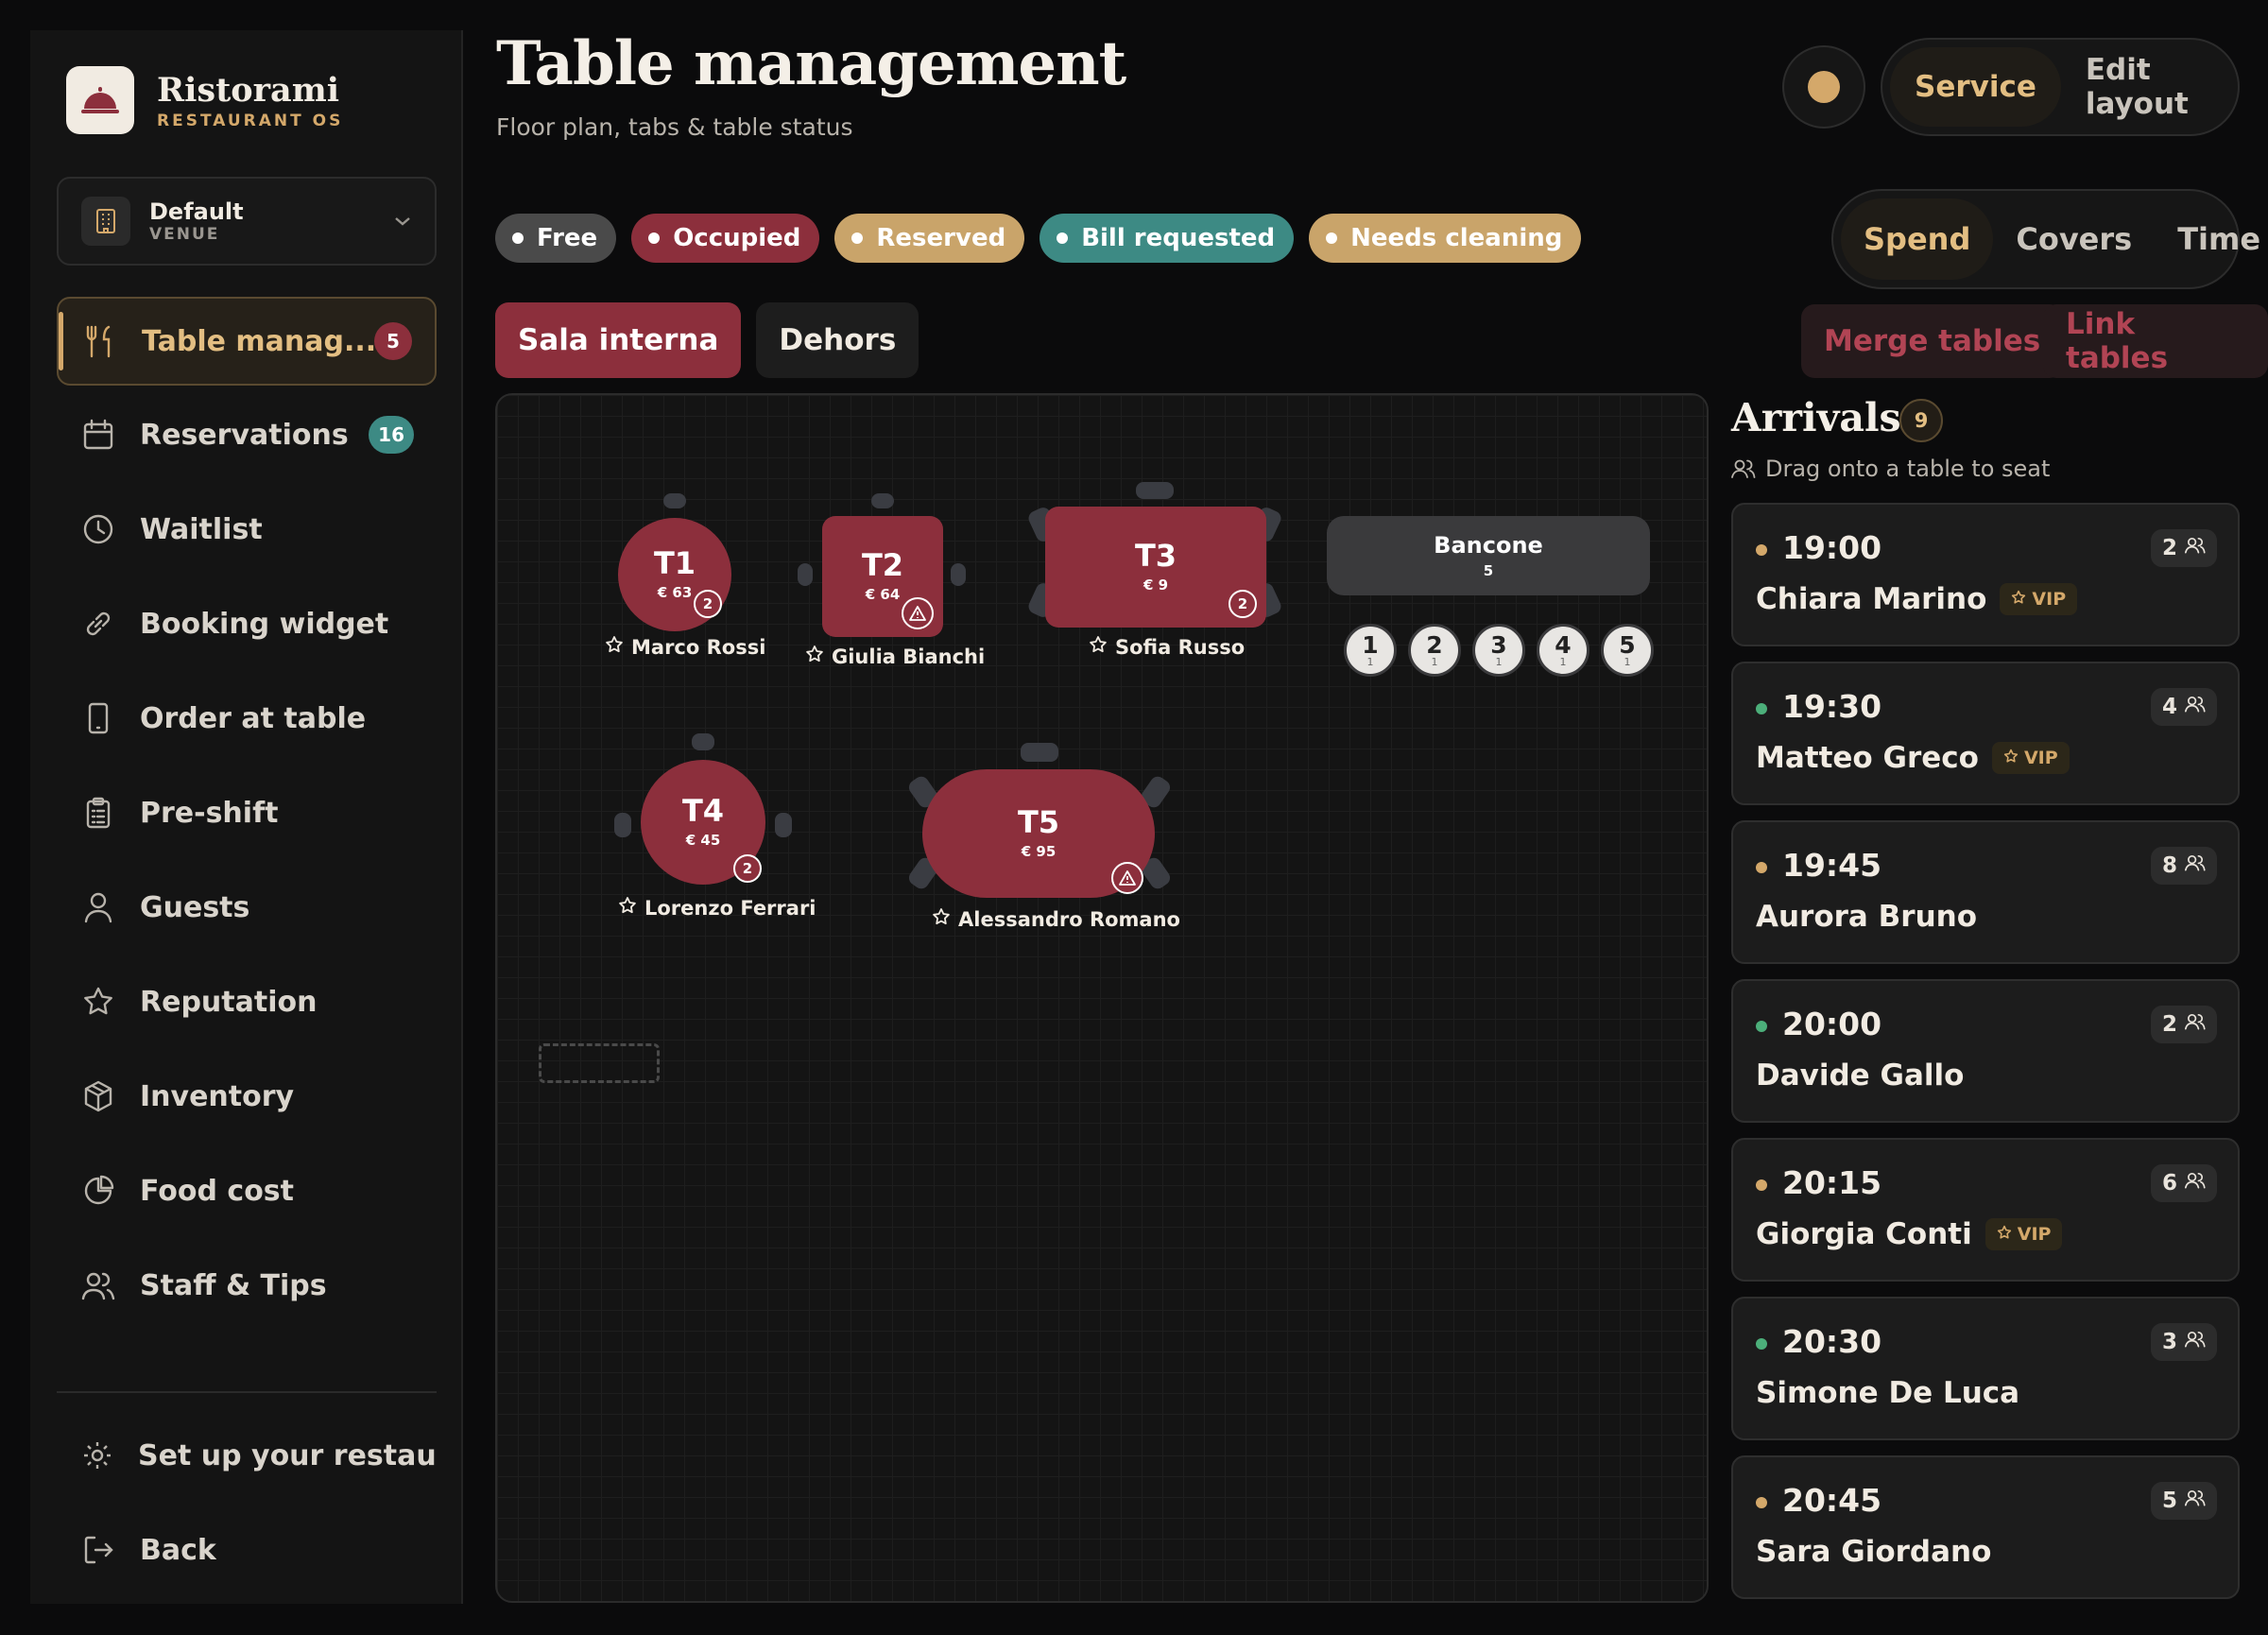 The height and width of the screenshot is (1635, 2268). I want to click on venue-label: VENUE, so click(184, 234).